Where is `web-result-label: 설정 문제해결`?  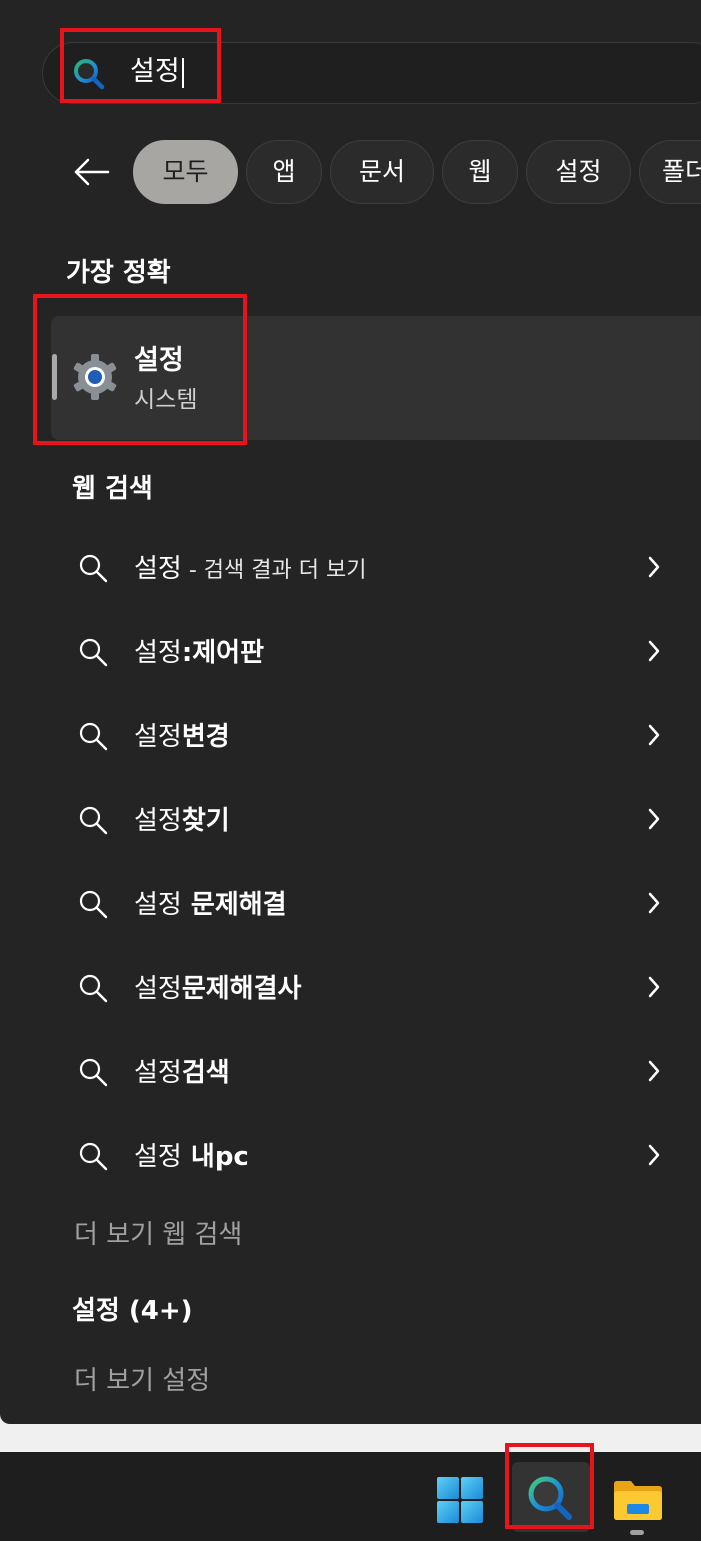 web-result-label: 설정 문제해결 is located at coordinates (210, 905).